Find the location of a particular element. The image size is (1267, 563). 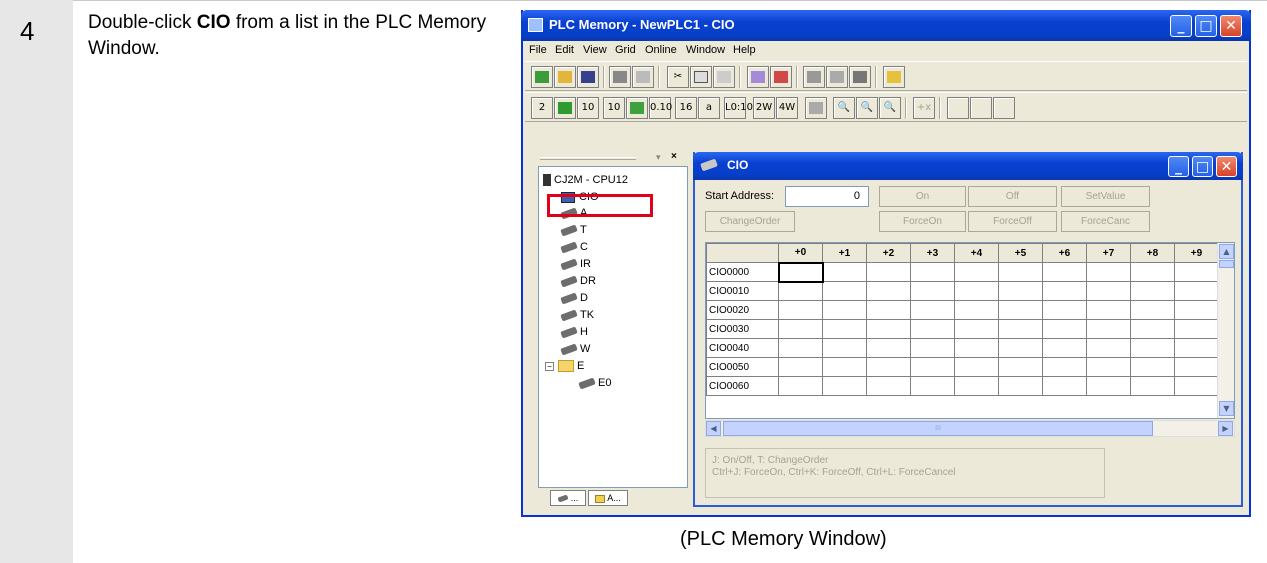

binary-format-button: 2 is located at coordinates (542, 108).